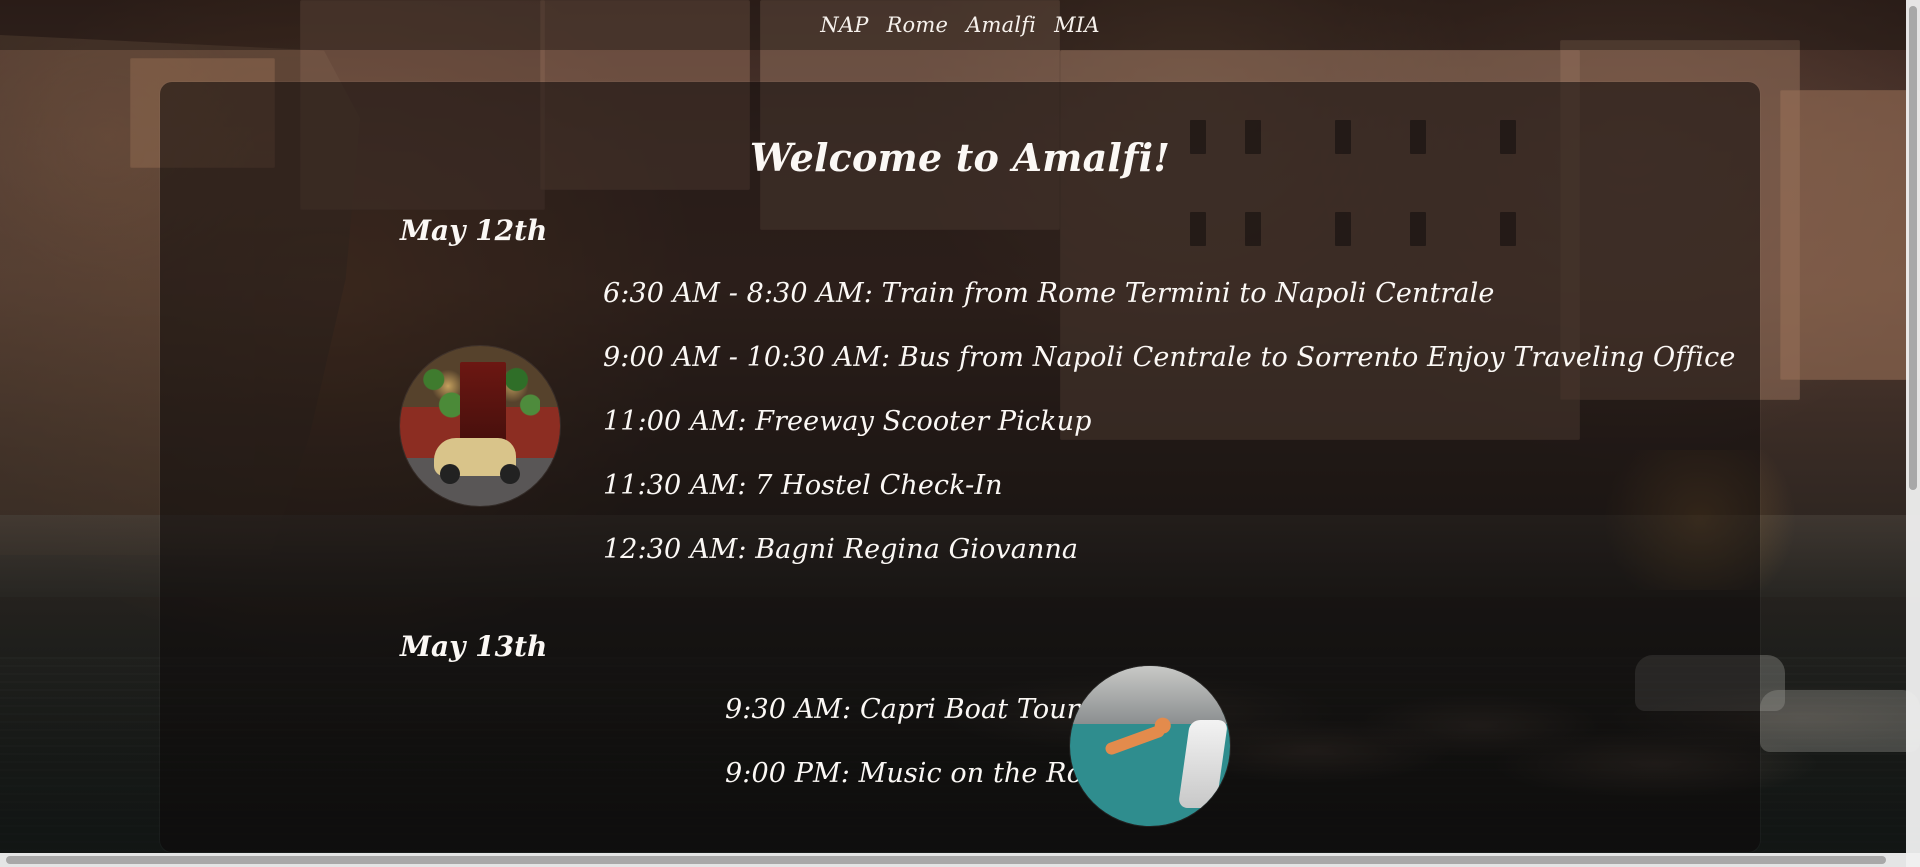 The height and width of the screenshot is (867, 1920). What do you see at coordinates (803, 485) in the screenshot?
I see `event-item: 11:30 AM: 7 Hostel Check-In` at bounding box center [803, 485].